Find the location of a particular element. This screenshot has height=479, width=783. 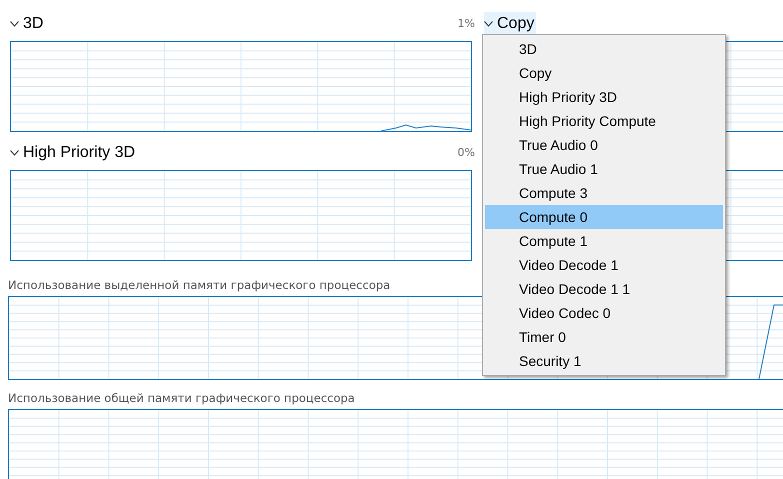

menu-item: High Priority 3D is located at coordinates (604, 97).